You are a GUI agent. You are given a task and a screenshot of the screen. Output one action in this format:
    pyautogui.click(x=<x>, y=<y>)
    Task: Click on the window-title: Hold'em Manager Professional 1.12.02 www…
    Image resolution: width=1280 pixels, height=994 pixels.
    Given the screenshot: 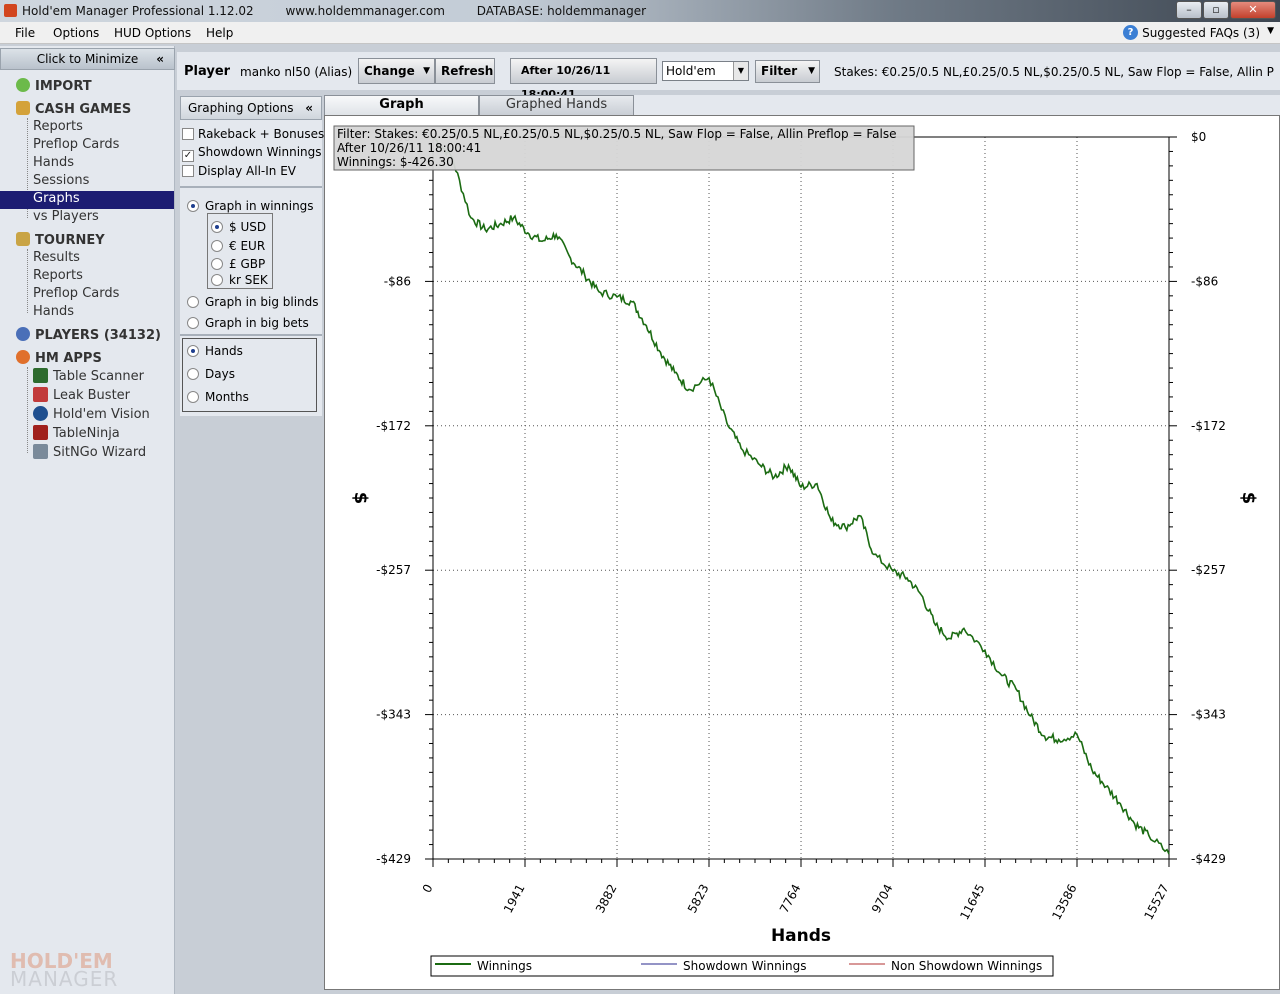 What is the action you would take?
    pyautogui.click(x=334, y=11)
    